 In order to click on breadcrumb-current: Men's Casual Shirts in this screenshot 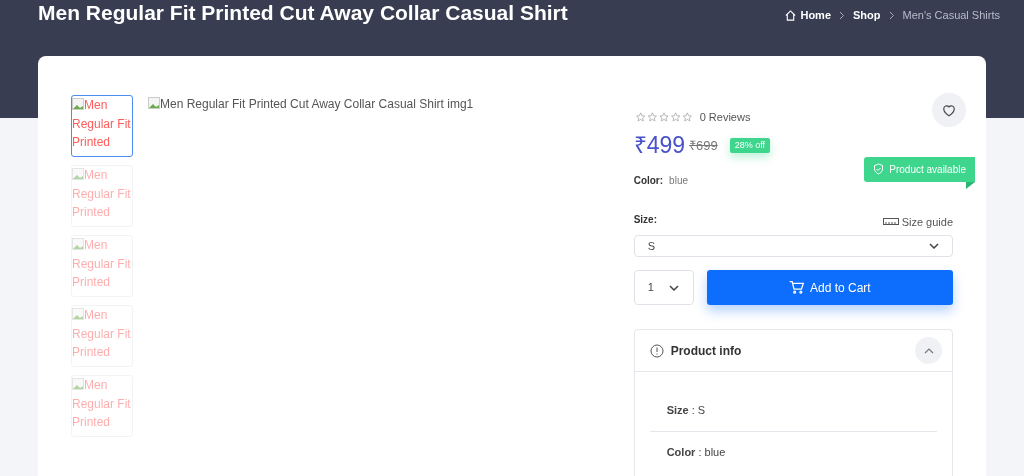, I will do `click(951, 15)`.